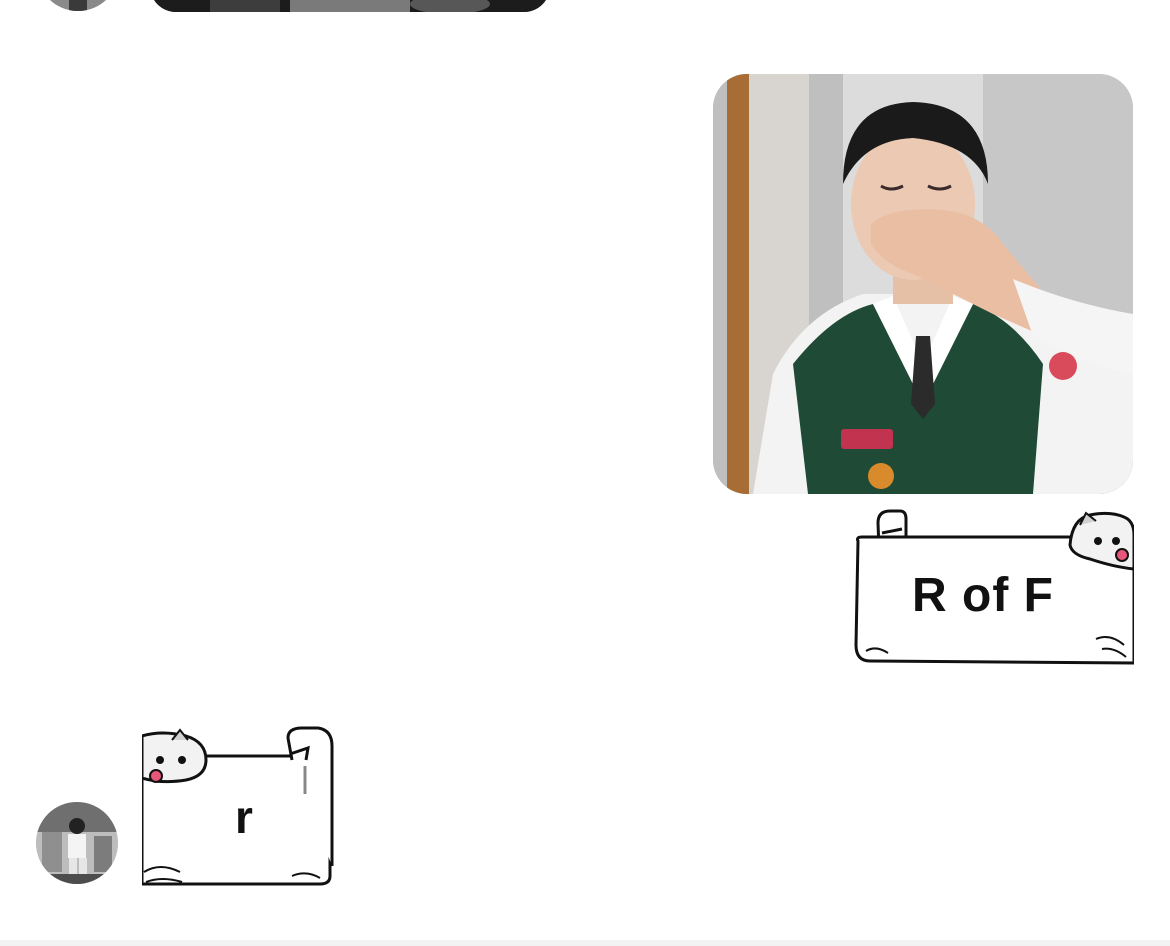 This screenshot has height=946, width=1170. Describe the element at coordinates (585, 943) in the screenshot. I see `composer-edge` at that location.